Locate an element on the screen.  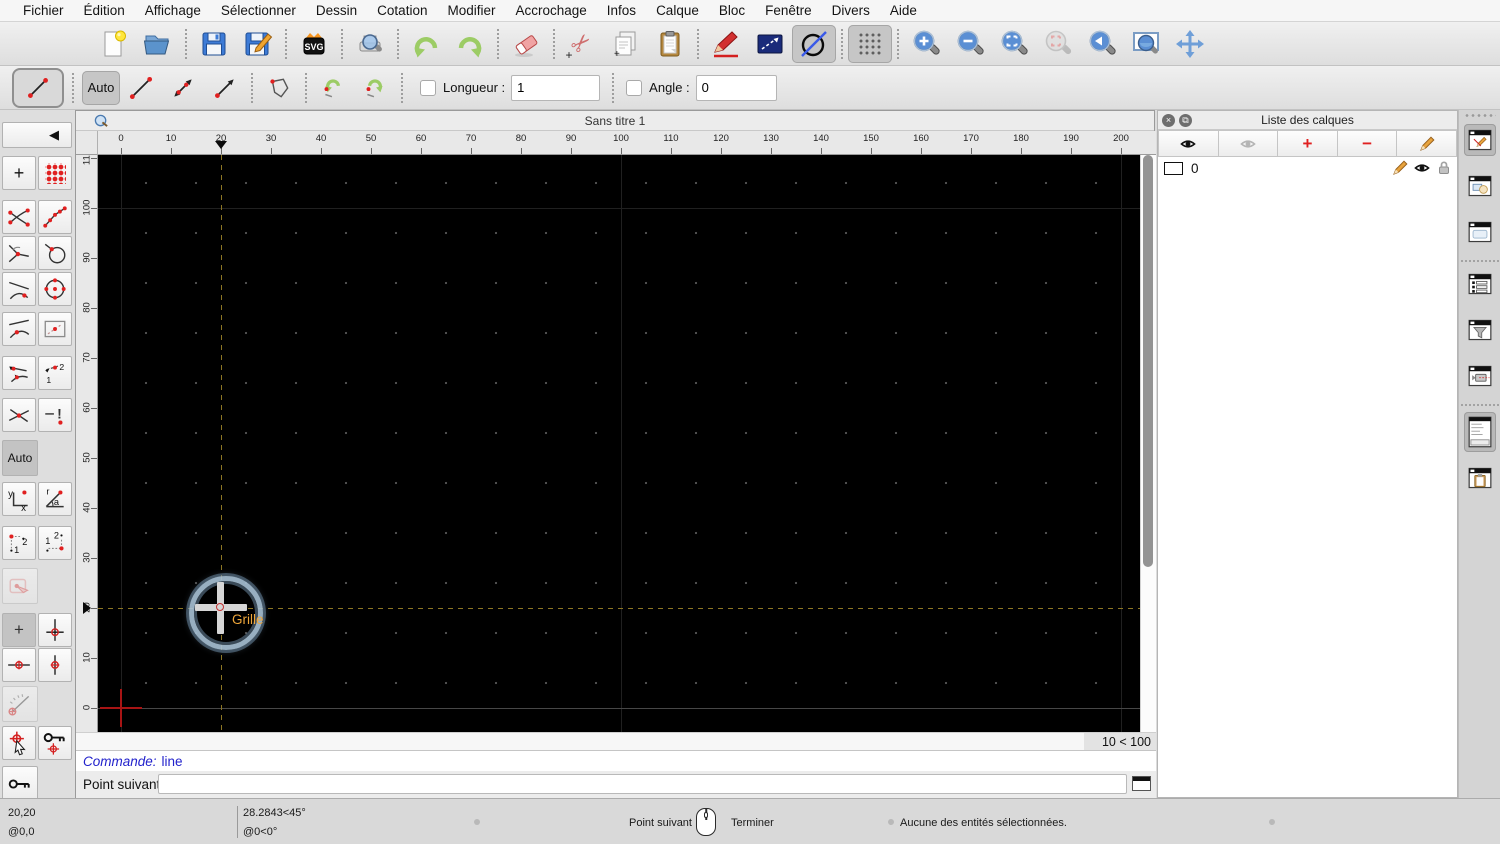
coord-cartesian-button: y x is located at coordinates (19, 499).